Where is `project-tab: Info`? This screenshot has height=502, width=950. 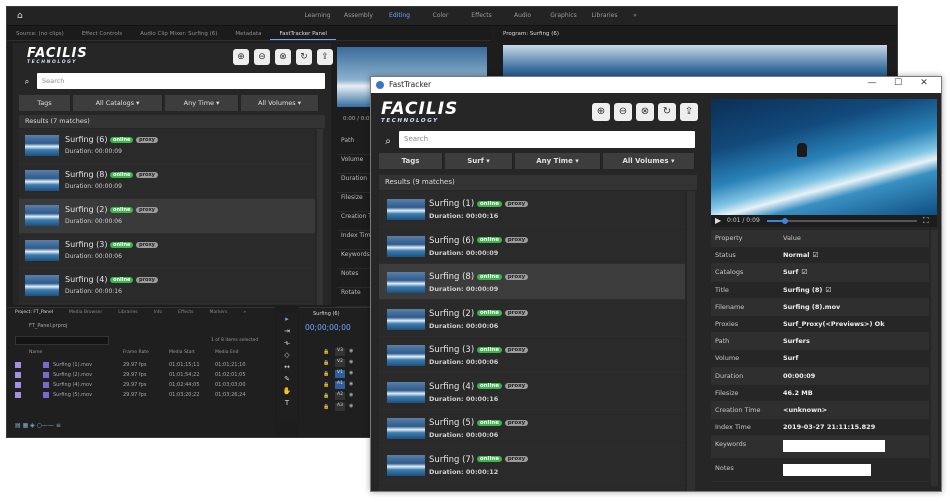 project-tab: Info is located at coordinates (158, 313).